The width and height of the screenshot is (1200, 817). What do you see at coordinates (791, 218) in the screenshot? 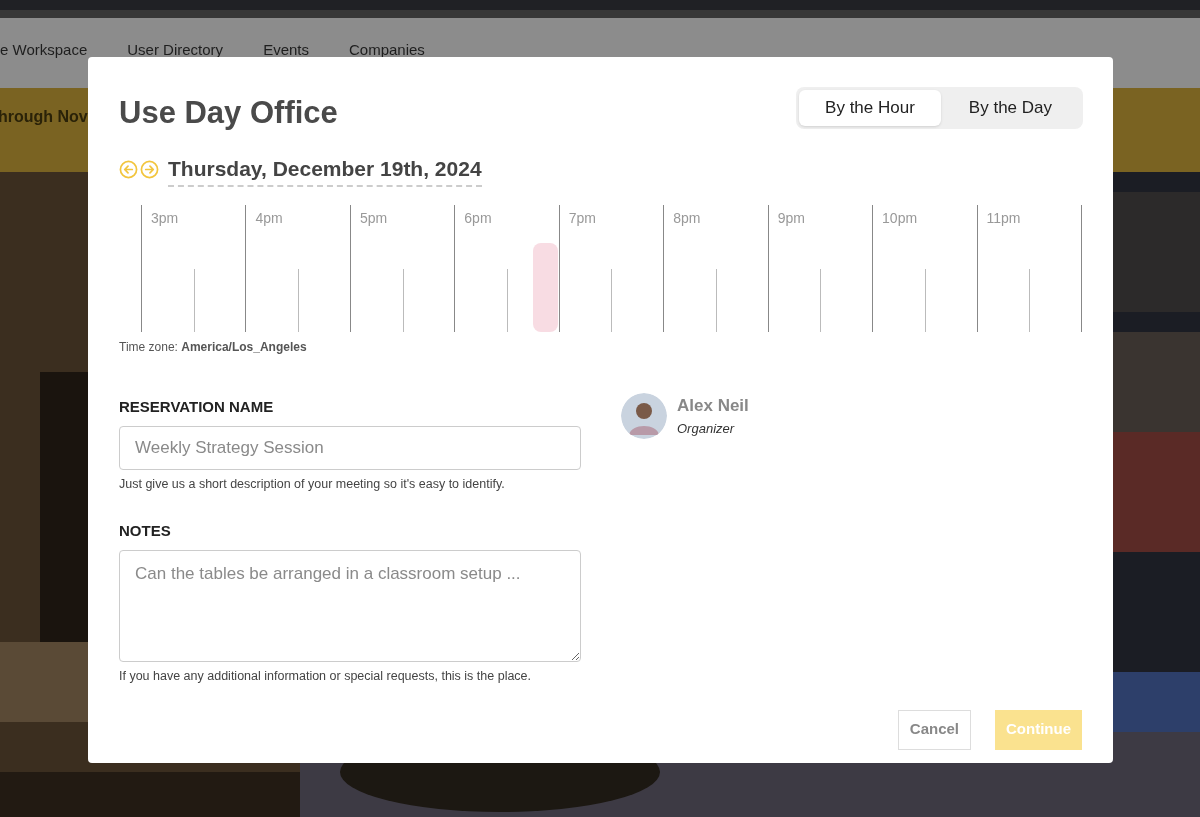
I see `hour-label: 9pm` at bounding box center [791, 218].